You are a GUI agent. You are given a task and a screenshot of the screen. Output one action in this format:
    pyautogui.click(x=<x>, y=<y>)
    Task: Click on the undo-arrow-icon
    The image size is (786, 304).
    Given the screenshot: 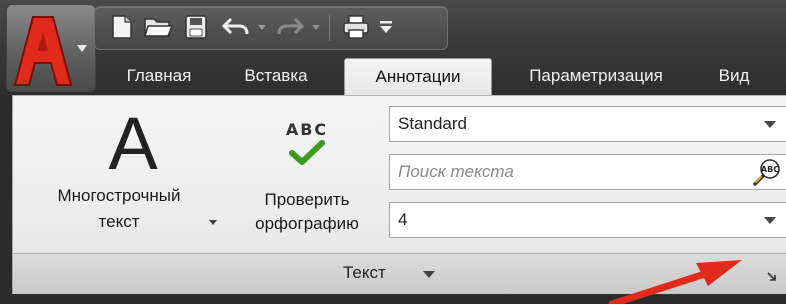 What is the action you would take?
    pyautogui.click(x=235, y=26)
    